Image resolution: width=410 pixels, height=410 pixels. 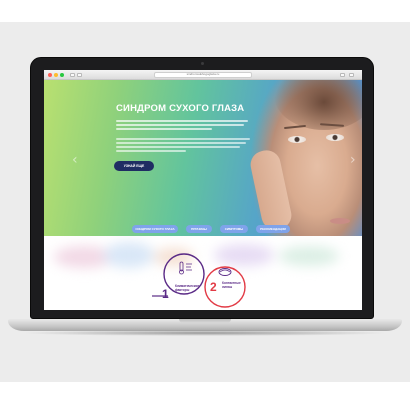 I want to click on address-bar-text: sindromsukhogoglaza.ru, so click(x=203, y=74).